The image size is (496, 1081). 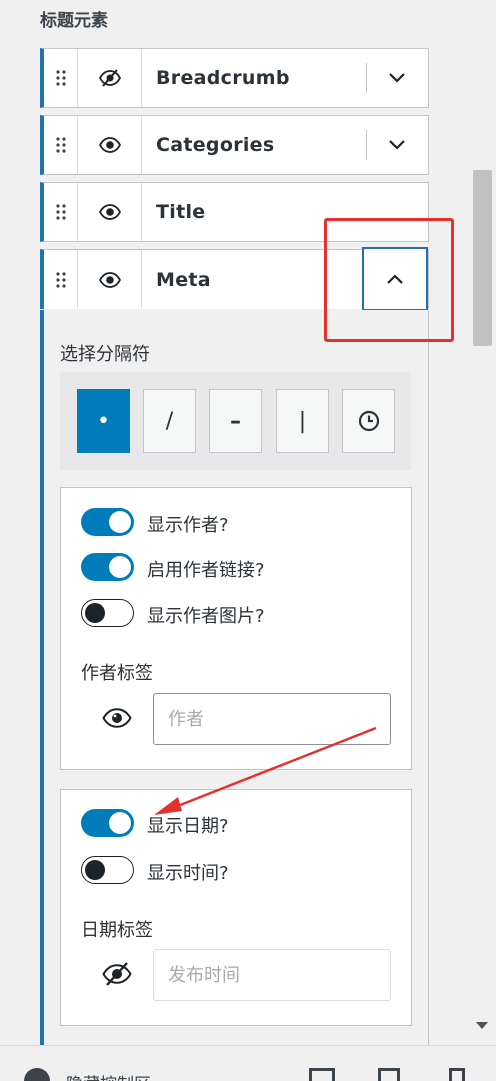 What do you see at coordinates (322, 1074) in the screenshot?
I see `desktop-preview-icon` at bounding box center [322, 1074].